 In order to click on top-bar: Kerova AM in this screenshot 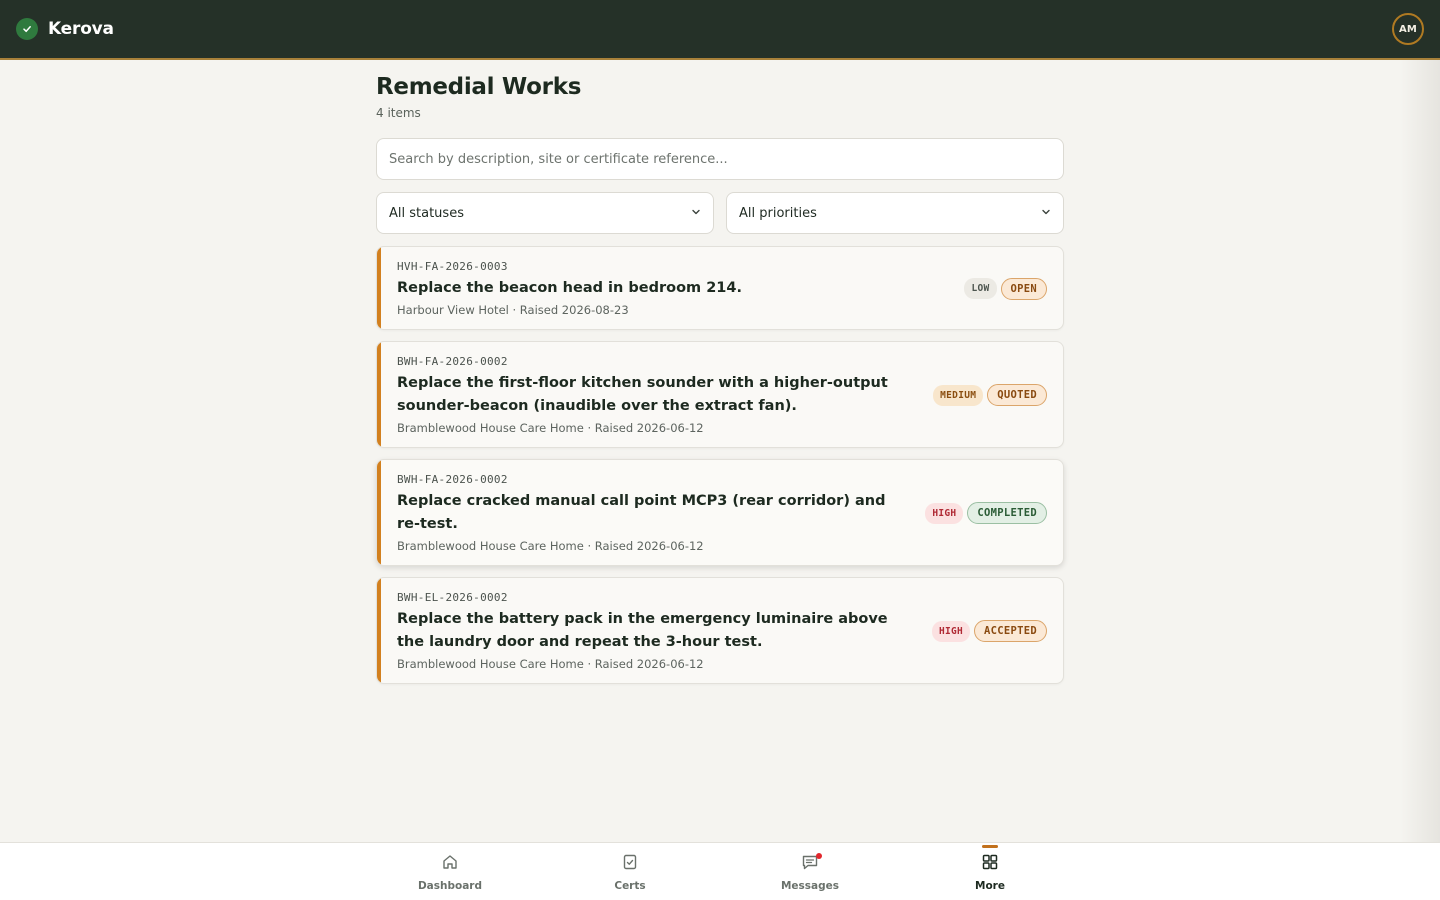, I will do `click(720, 30)`.